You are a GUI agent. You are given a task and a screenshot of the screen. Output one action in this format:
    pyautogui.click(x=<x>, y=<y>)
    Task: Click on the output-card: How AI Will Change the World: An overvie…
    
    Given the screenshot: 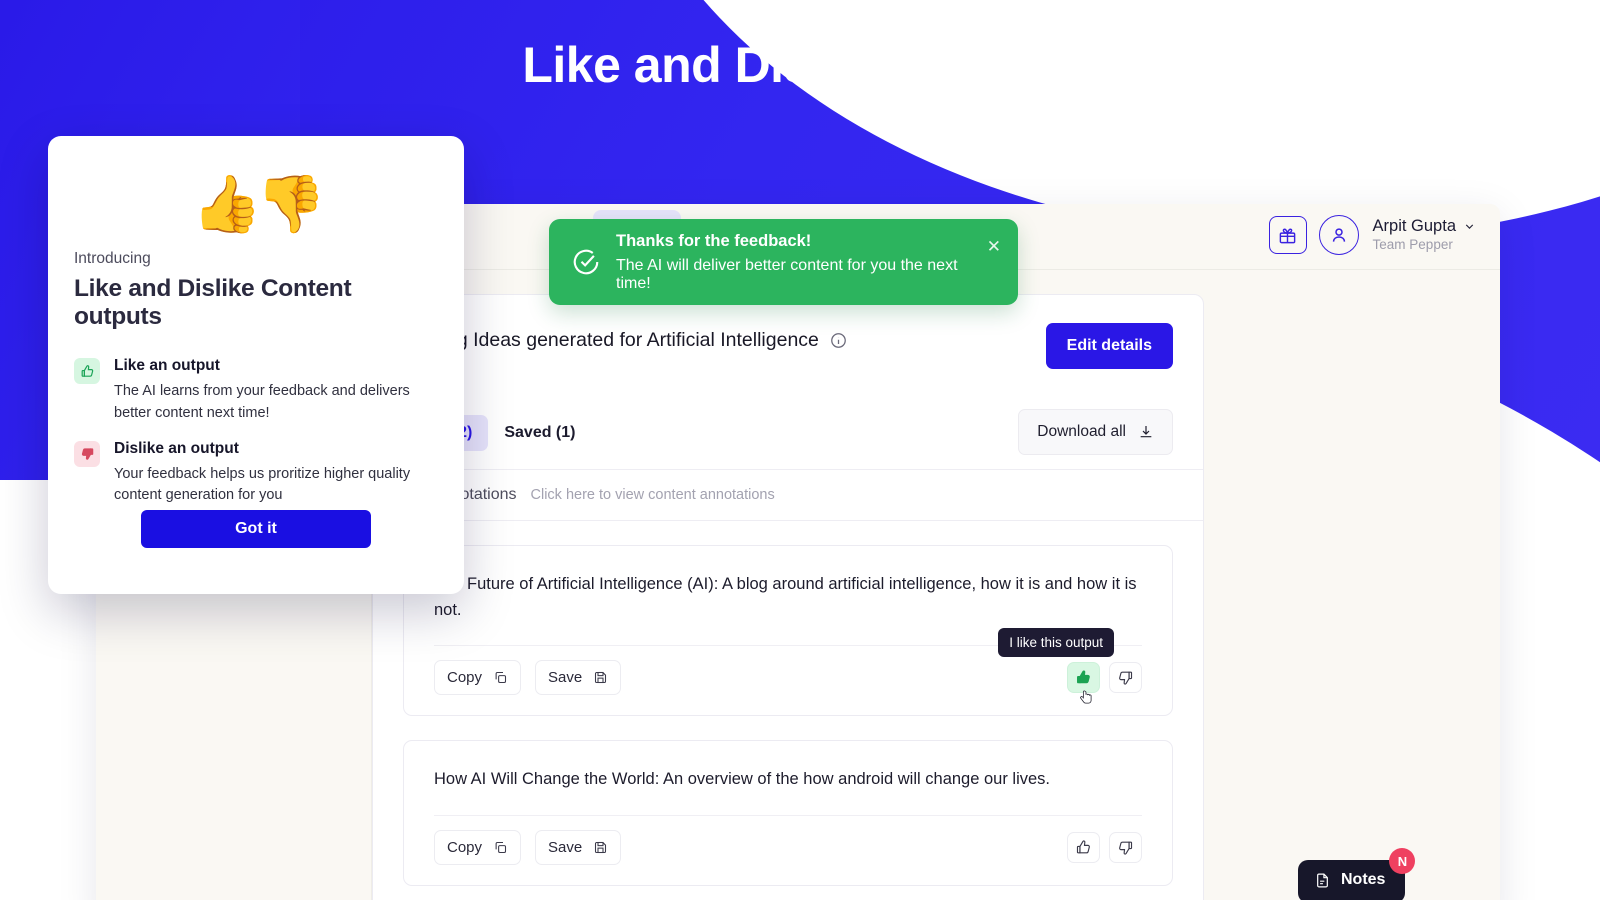 What is the action you would take?
    pyautogui.click(x=788, y=813)
    